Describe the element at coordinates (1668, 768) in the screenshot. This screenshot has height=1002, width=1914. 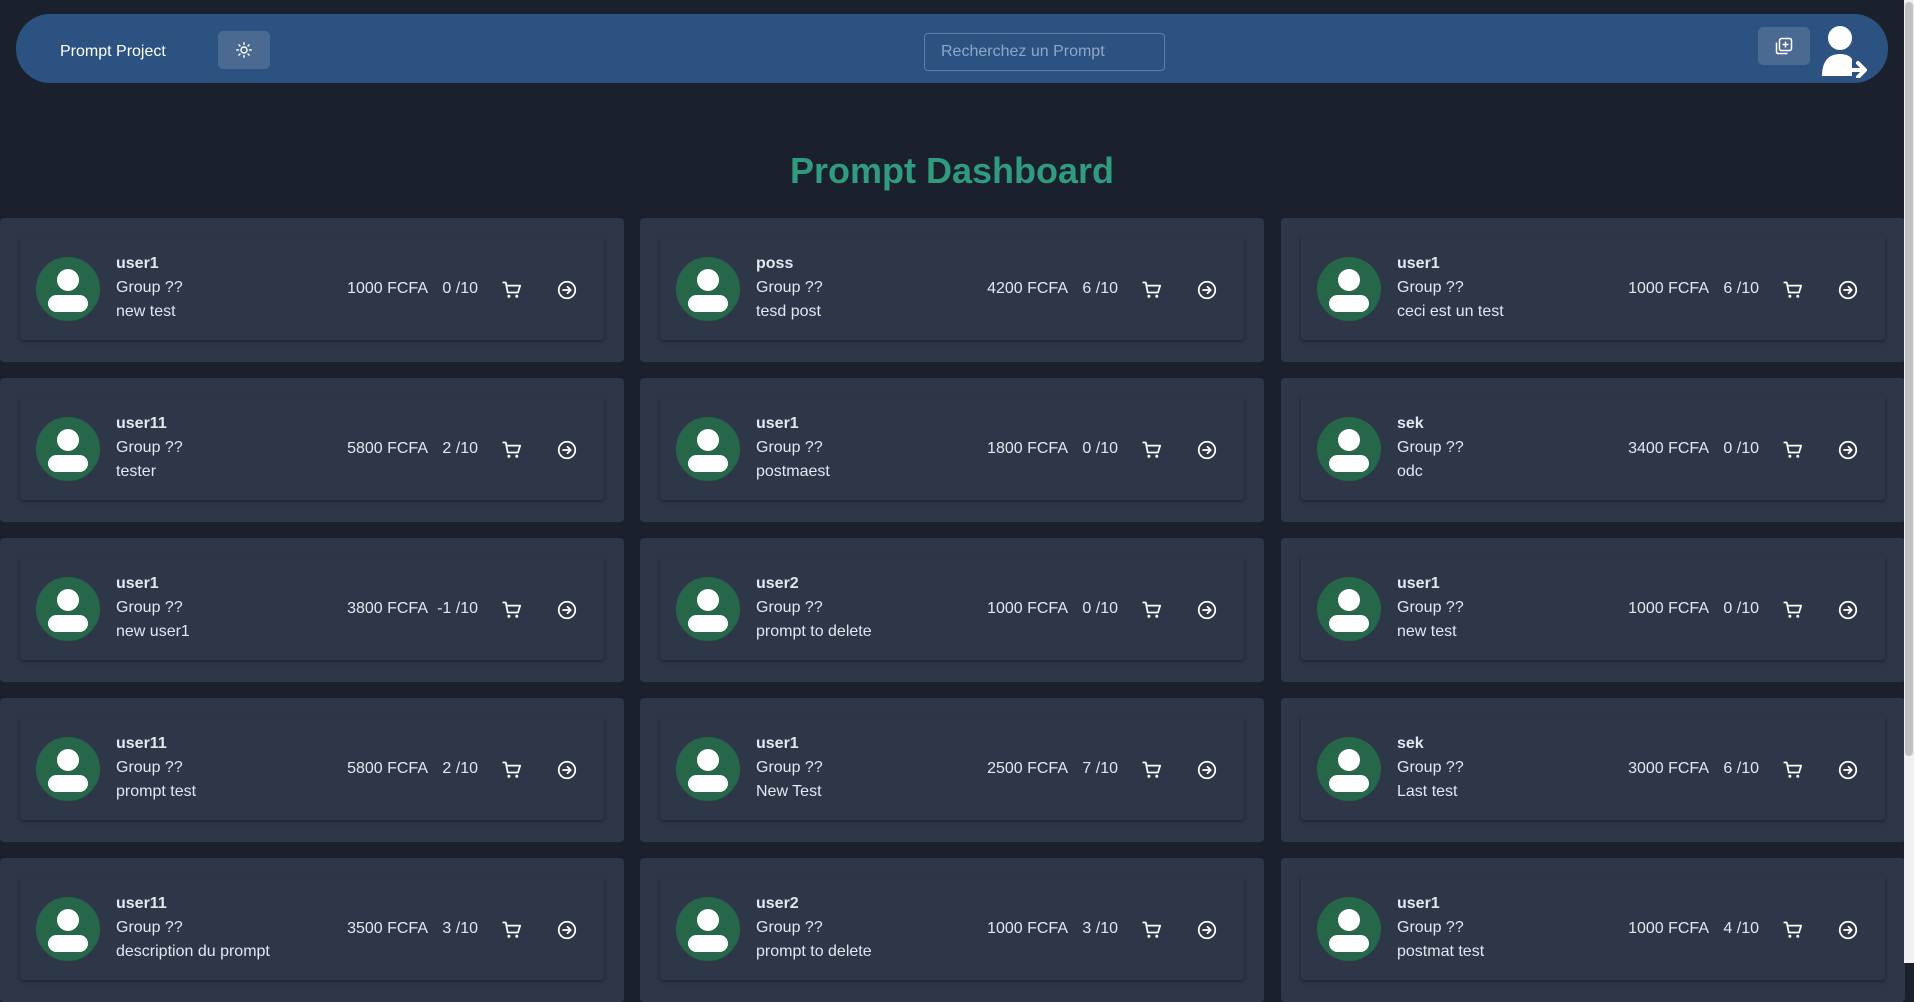
I see `prompt-price: 3000 FCFA` at that location.